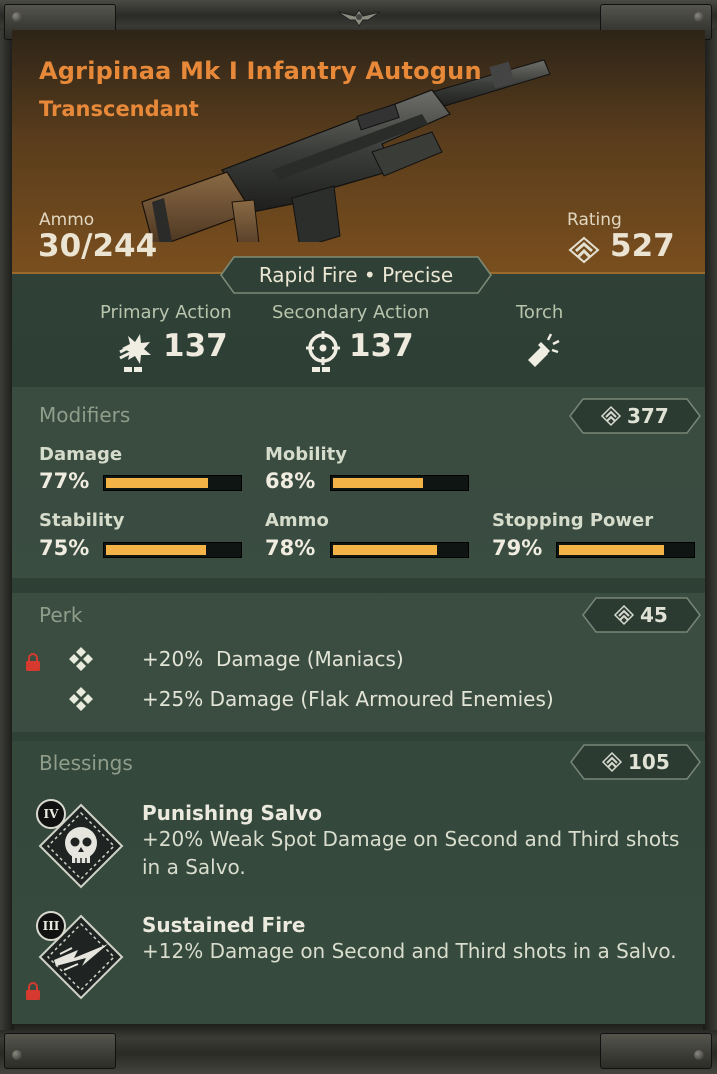 The width and height of the screenshot is (717, 1074). What do you see at coordinates (51, 814) in the screenshot?
I see `blessing-1-tier: IV` at bounding box center [51, 814].